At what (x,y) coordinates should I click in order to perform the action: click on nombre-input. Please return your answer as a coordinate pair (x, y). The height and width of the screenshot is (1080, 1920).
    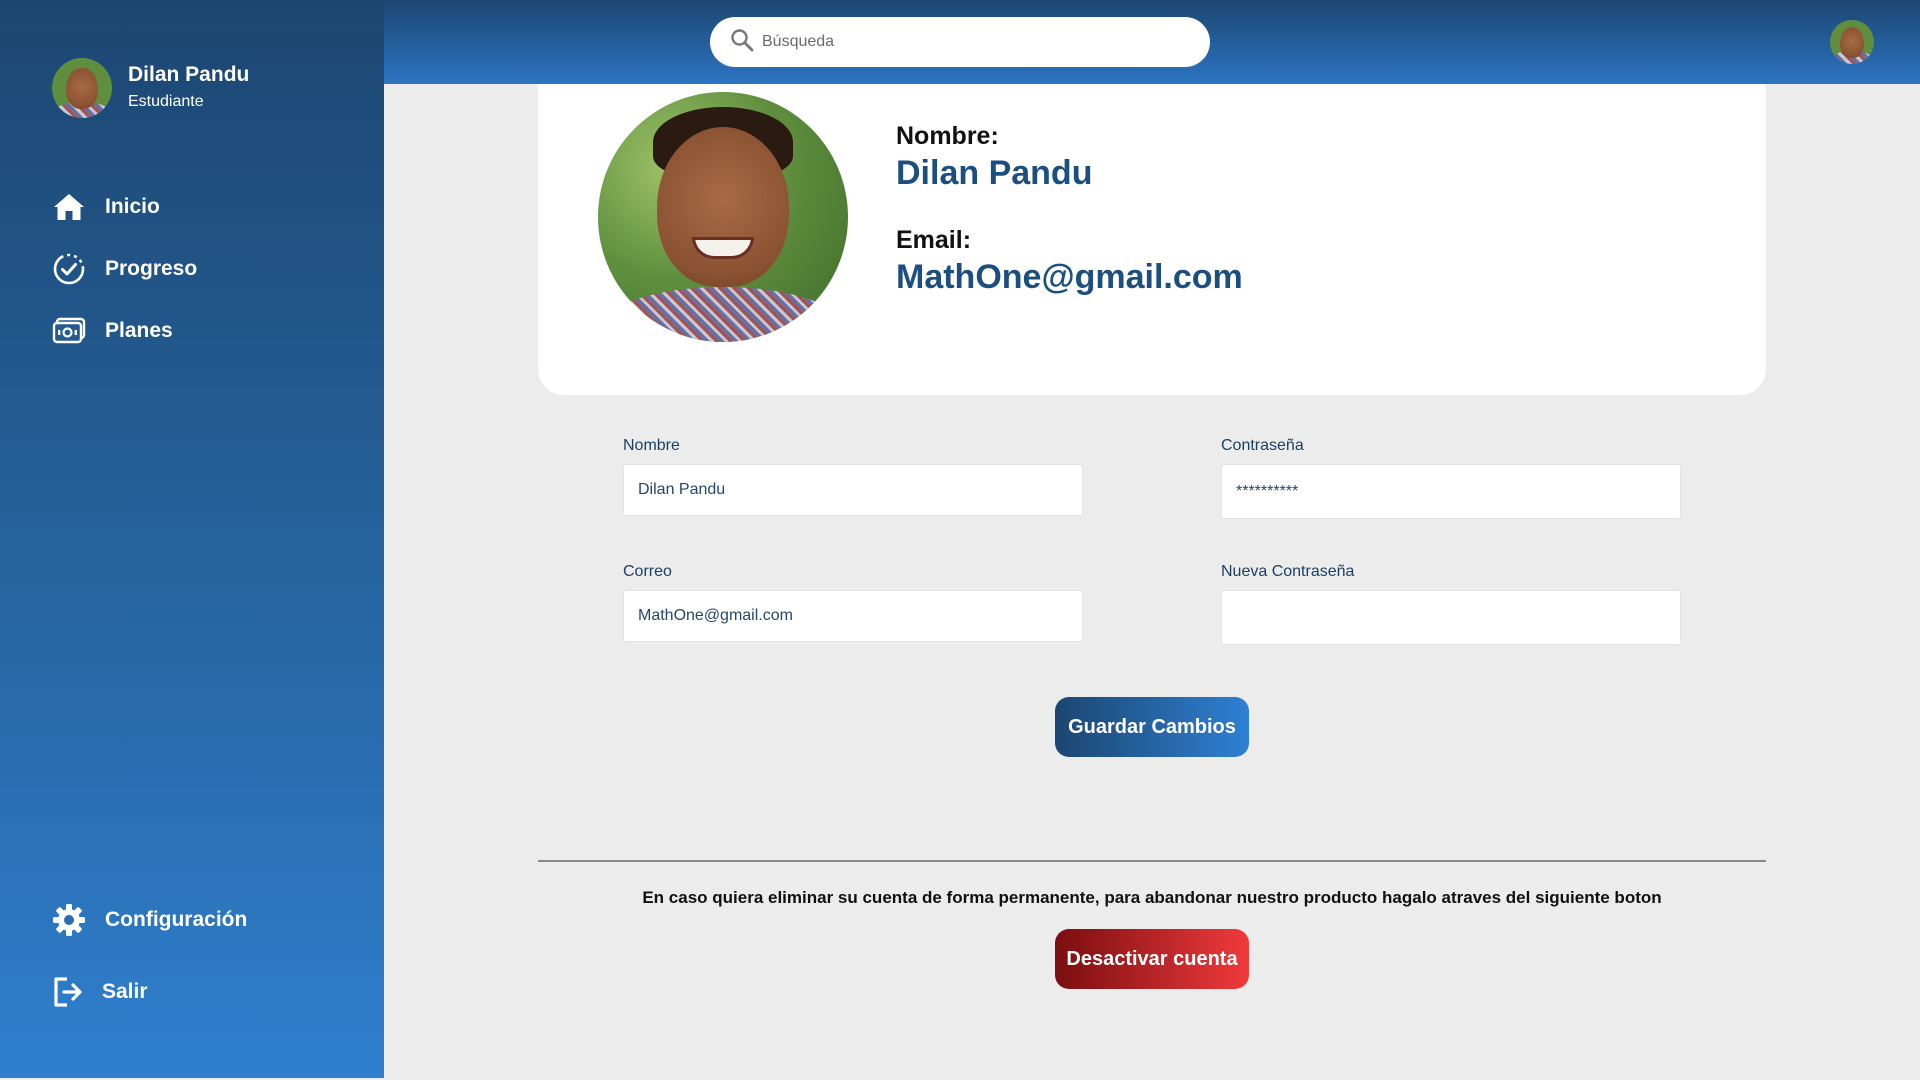
    Looking at the image, I should click on (853, 490).